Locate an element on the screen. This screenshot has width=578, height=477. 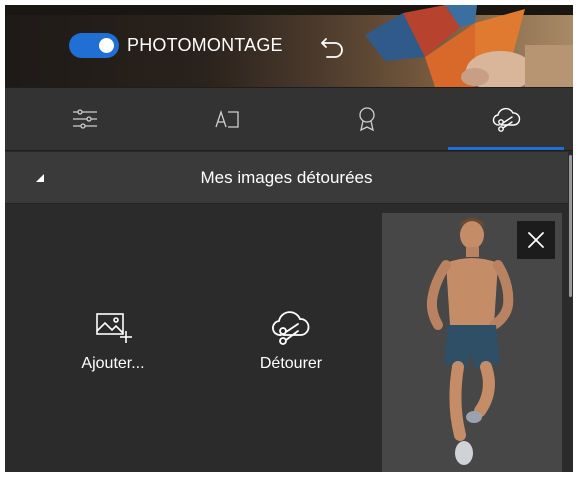
close-icon is located at coordinates (536, 240).